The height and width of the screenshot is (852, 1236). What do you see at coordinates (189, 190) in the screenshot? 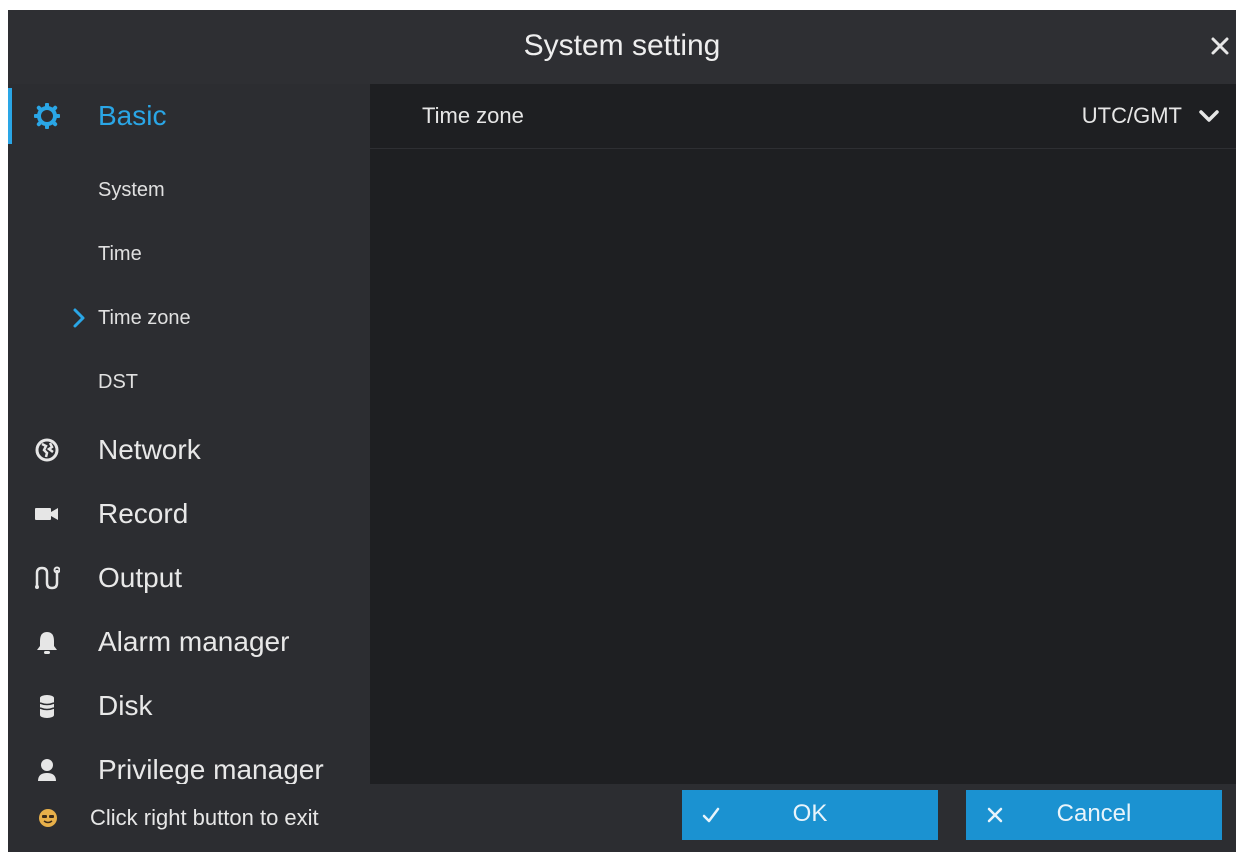
I see `sidebar-subitem-system: System` at bounding box center [189, 190].